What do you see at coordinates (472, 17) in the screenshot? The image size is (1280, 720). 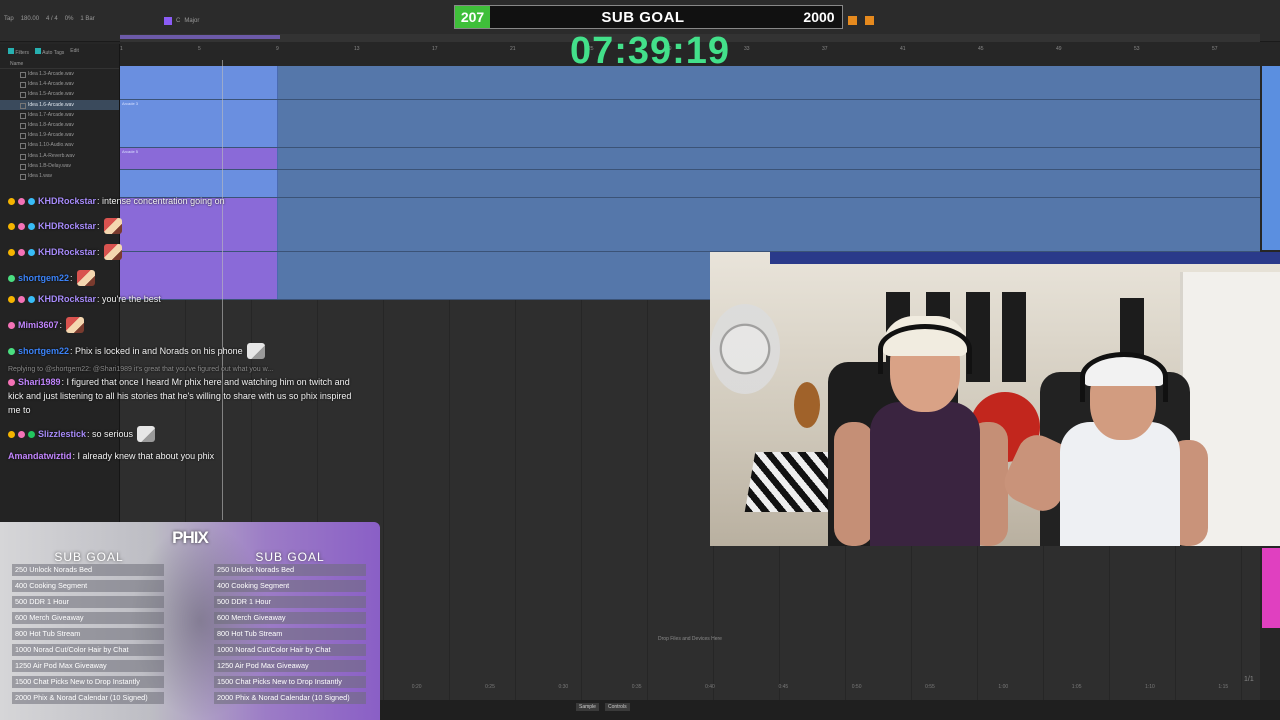 I see `sub-goal-current: 207` at bounding box center [472, 17].